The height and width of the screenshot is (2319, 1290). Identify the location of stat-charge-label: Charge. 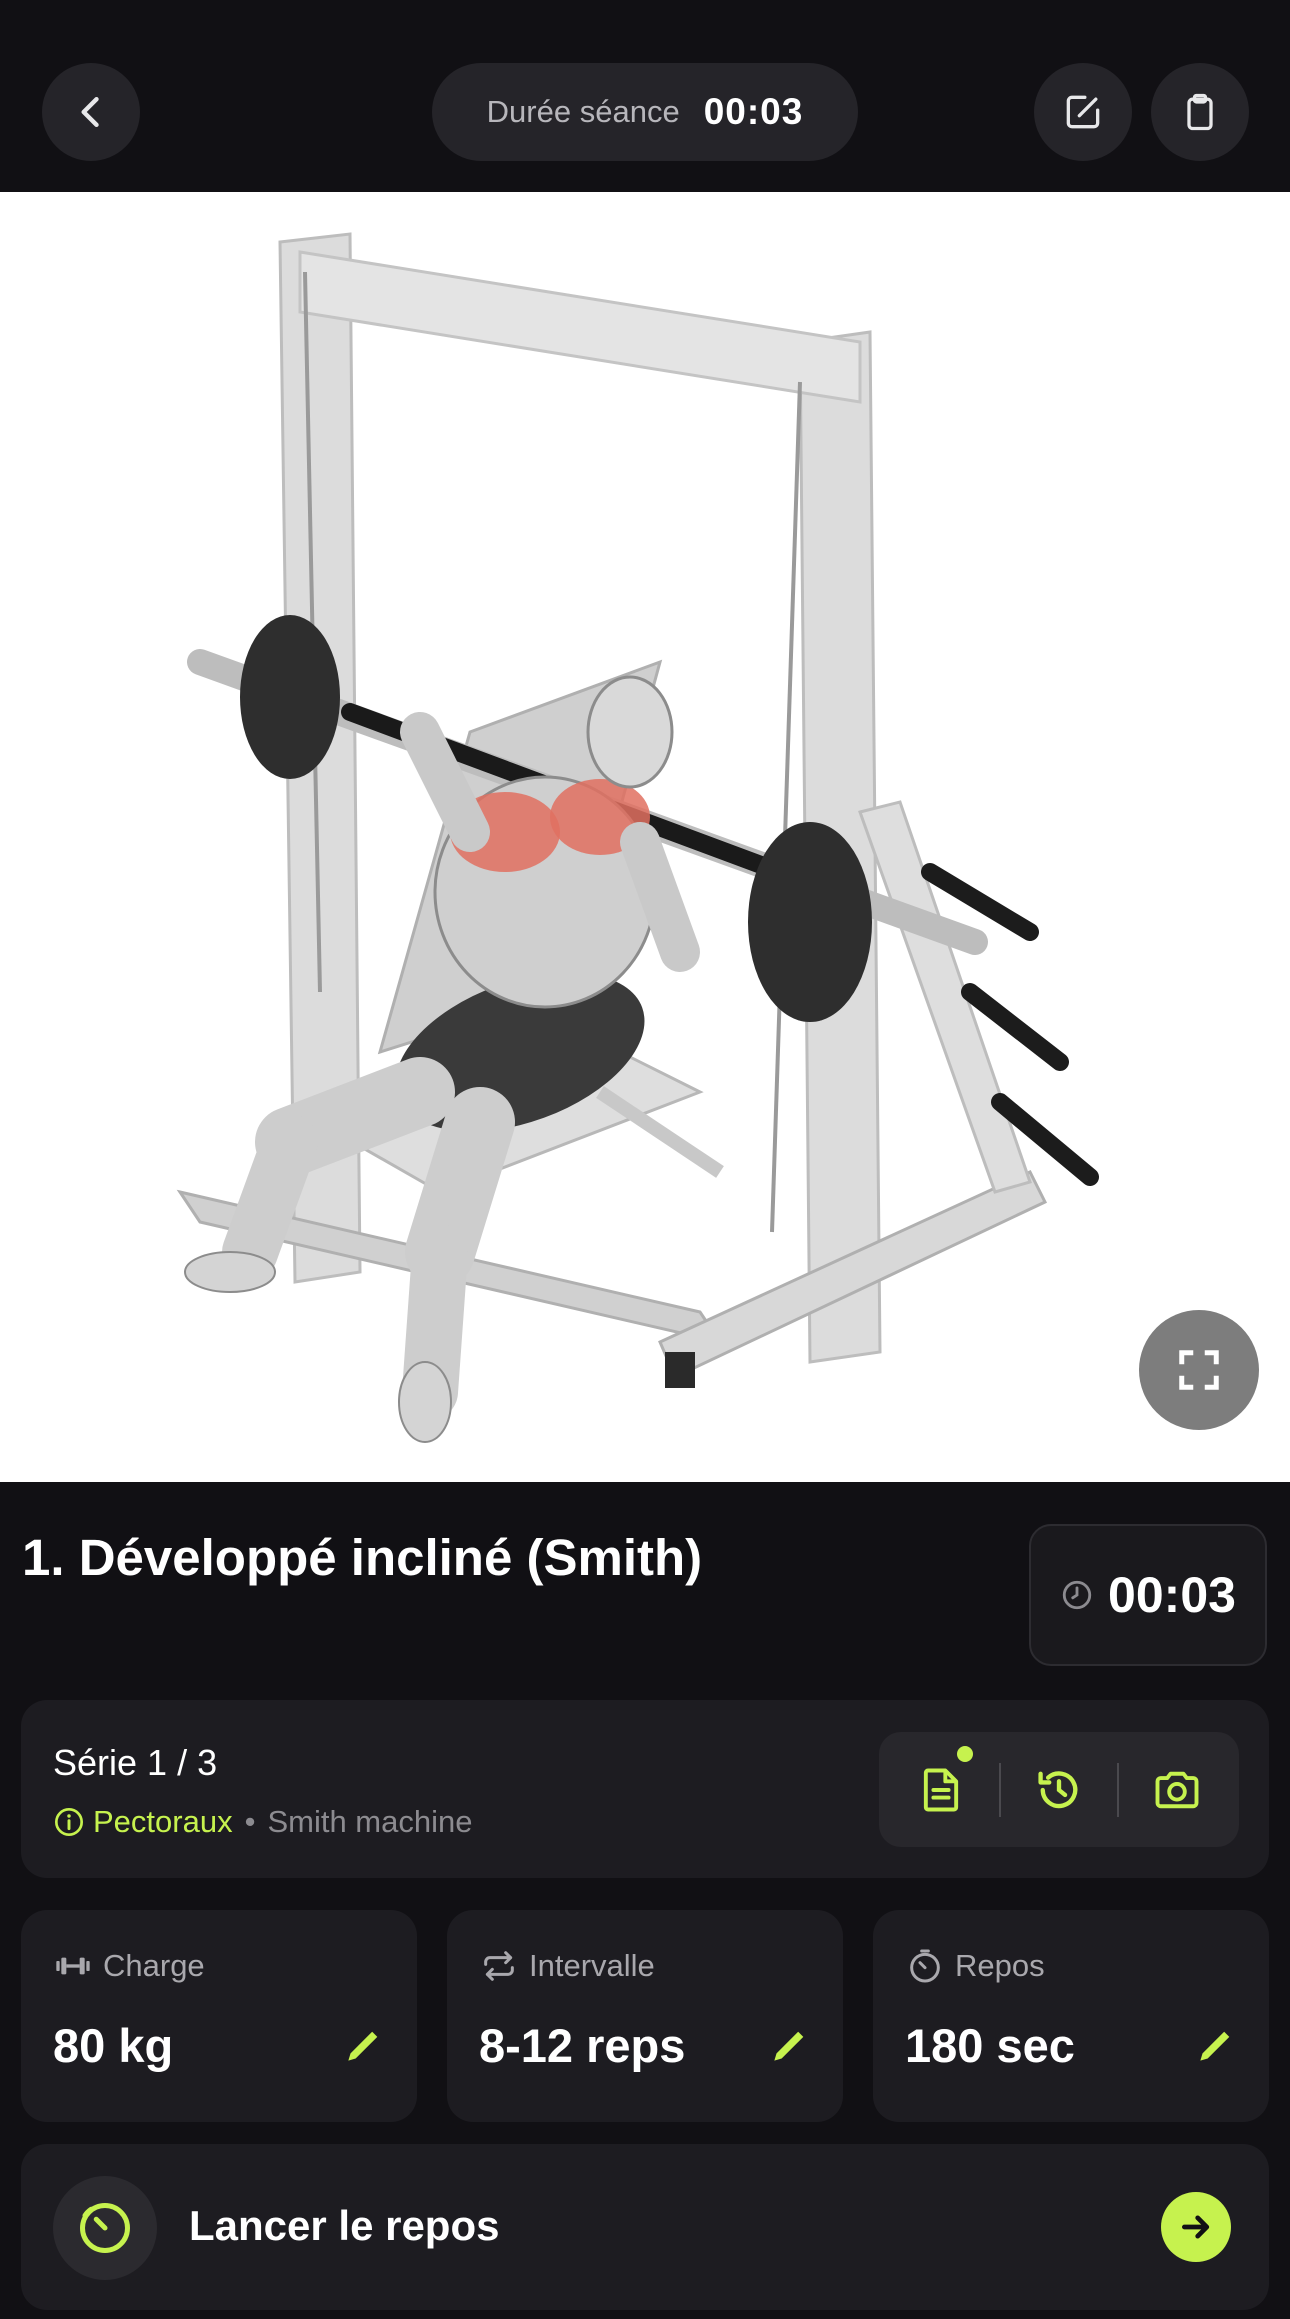
(154, 1965).